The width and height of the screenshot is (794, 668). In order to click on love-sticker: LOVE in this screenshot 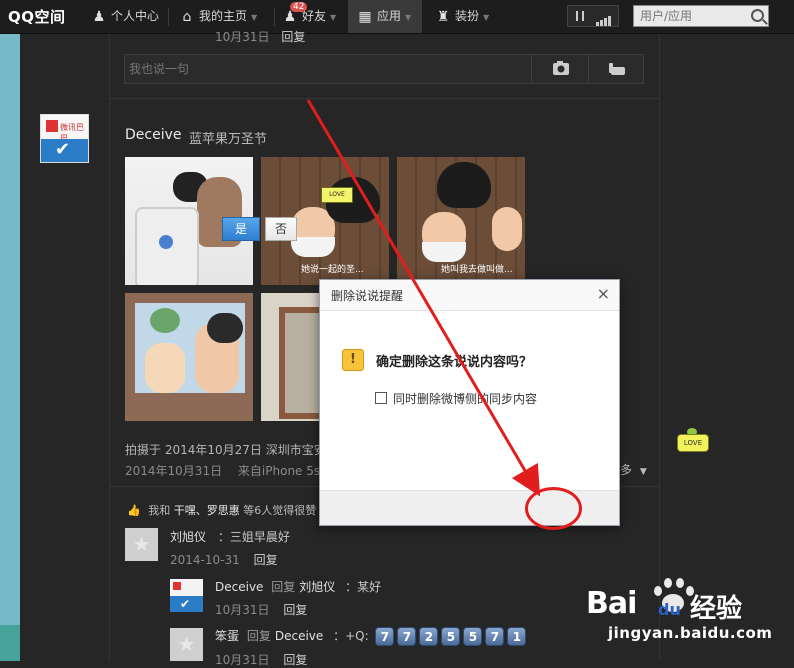, I will do `click(693, 440)`.